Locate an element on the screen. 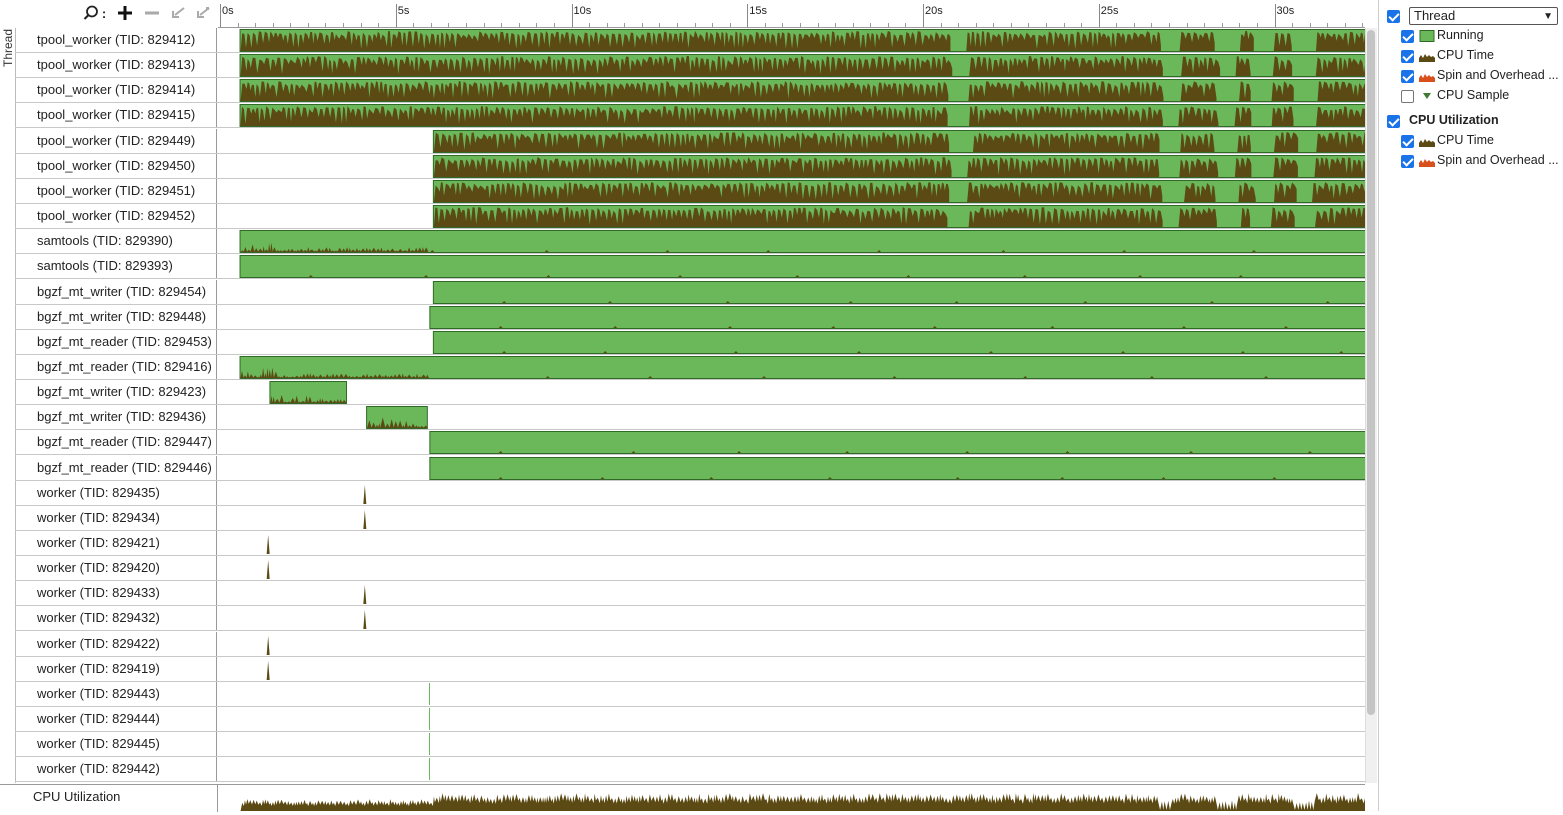 This screenshot has width=1563, height=815. thread-name: bgzf_mt_writer (TID: 829436) is located at coordinates (116, 417).